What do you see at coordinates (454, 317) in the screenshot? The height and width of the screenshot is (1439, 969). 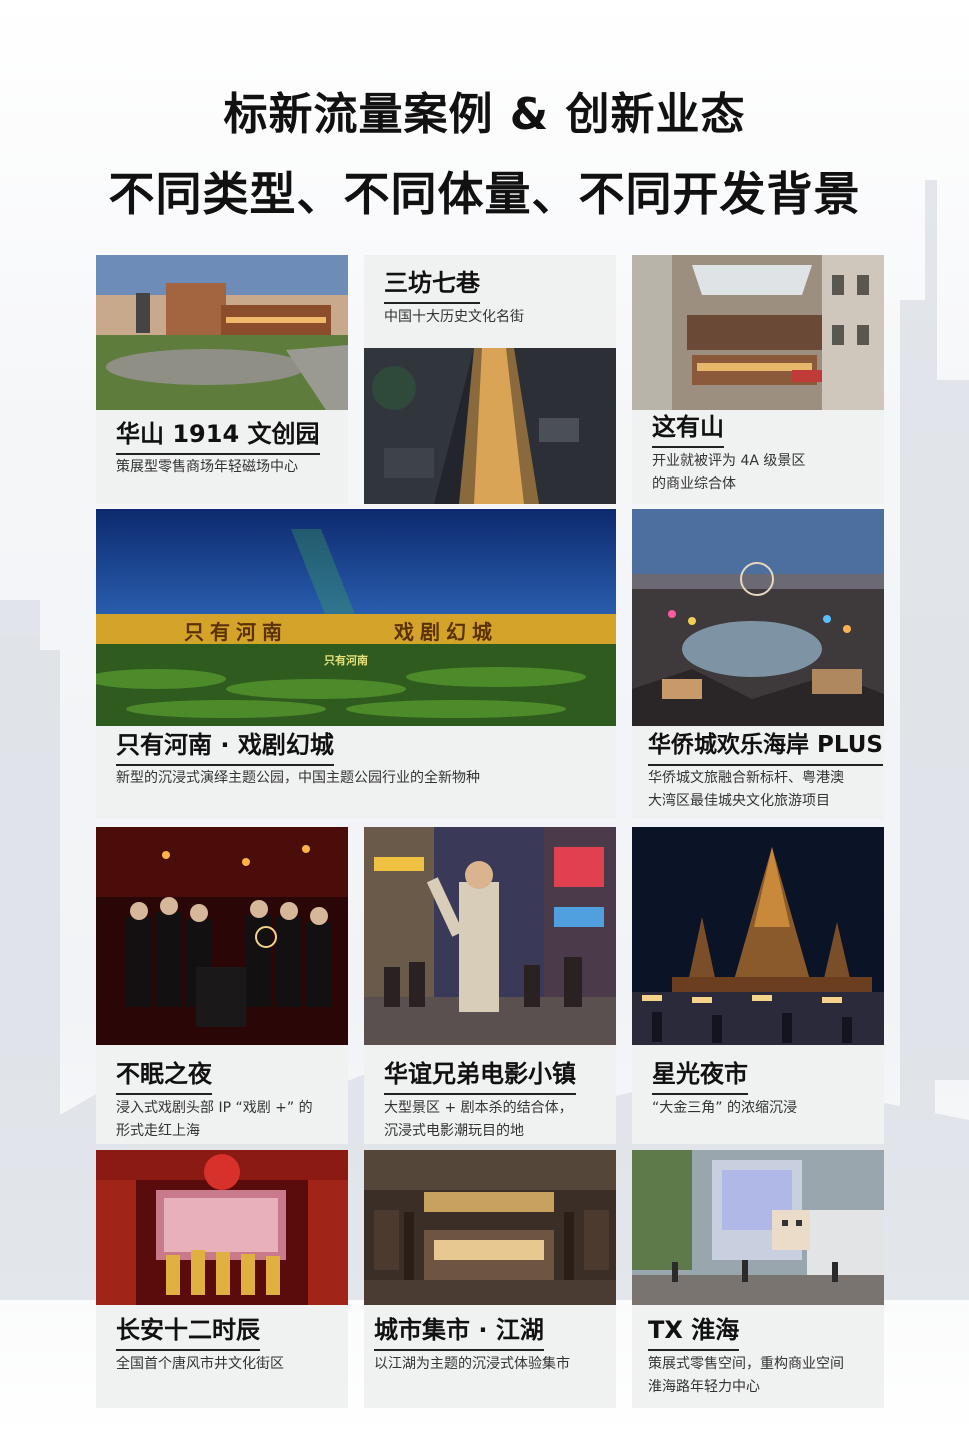 I see `card-description: 中国十大历史文化名街` at bounding box center [454, 317].